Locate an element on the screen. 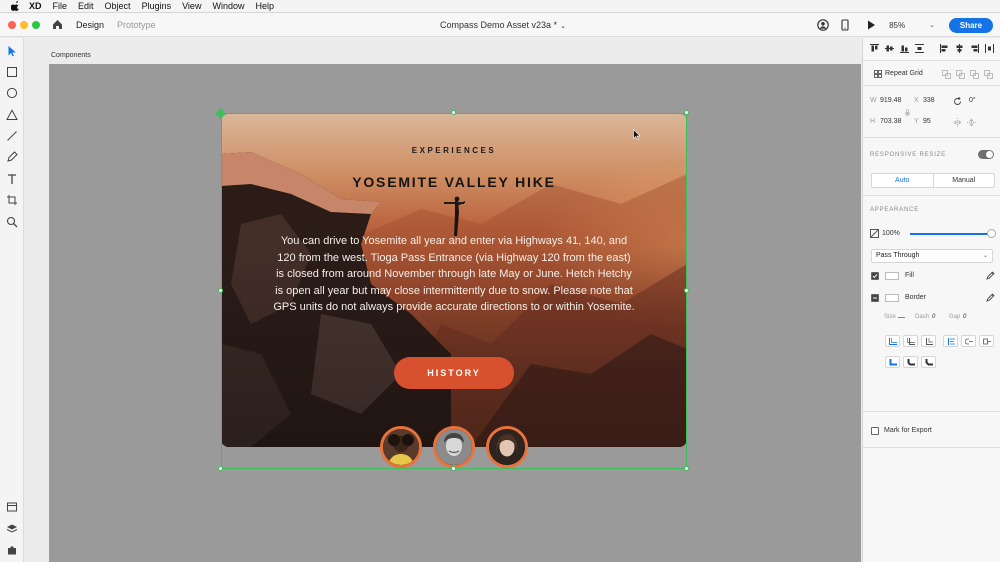 Image resolution: width=1000 pixels, height=562 pixels. menu-plugins: Plugins is located at coordinates (157, 6).